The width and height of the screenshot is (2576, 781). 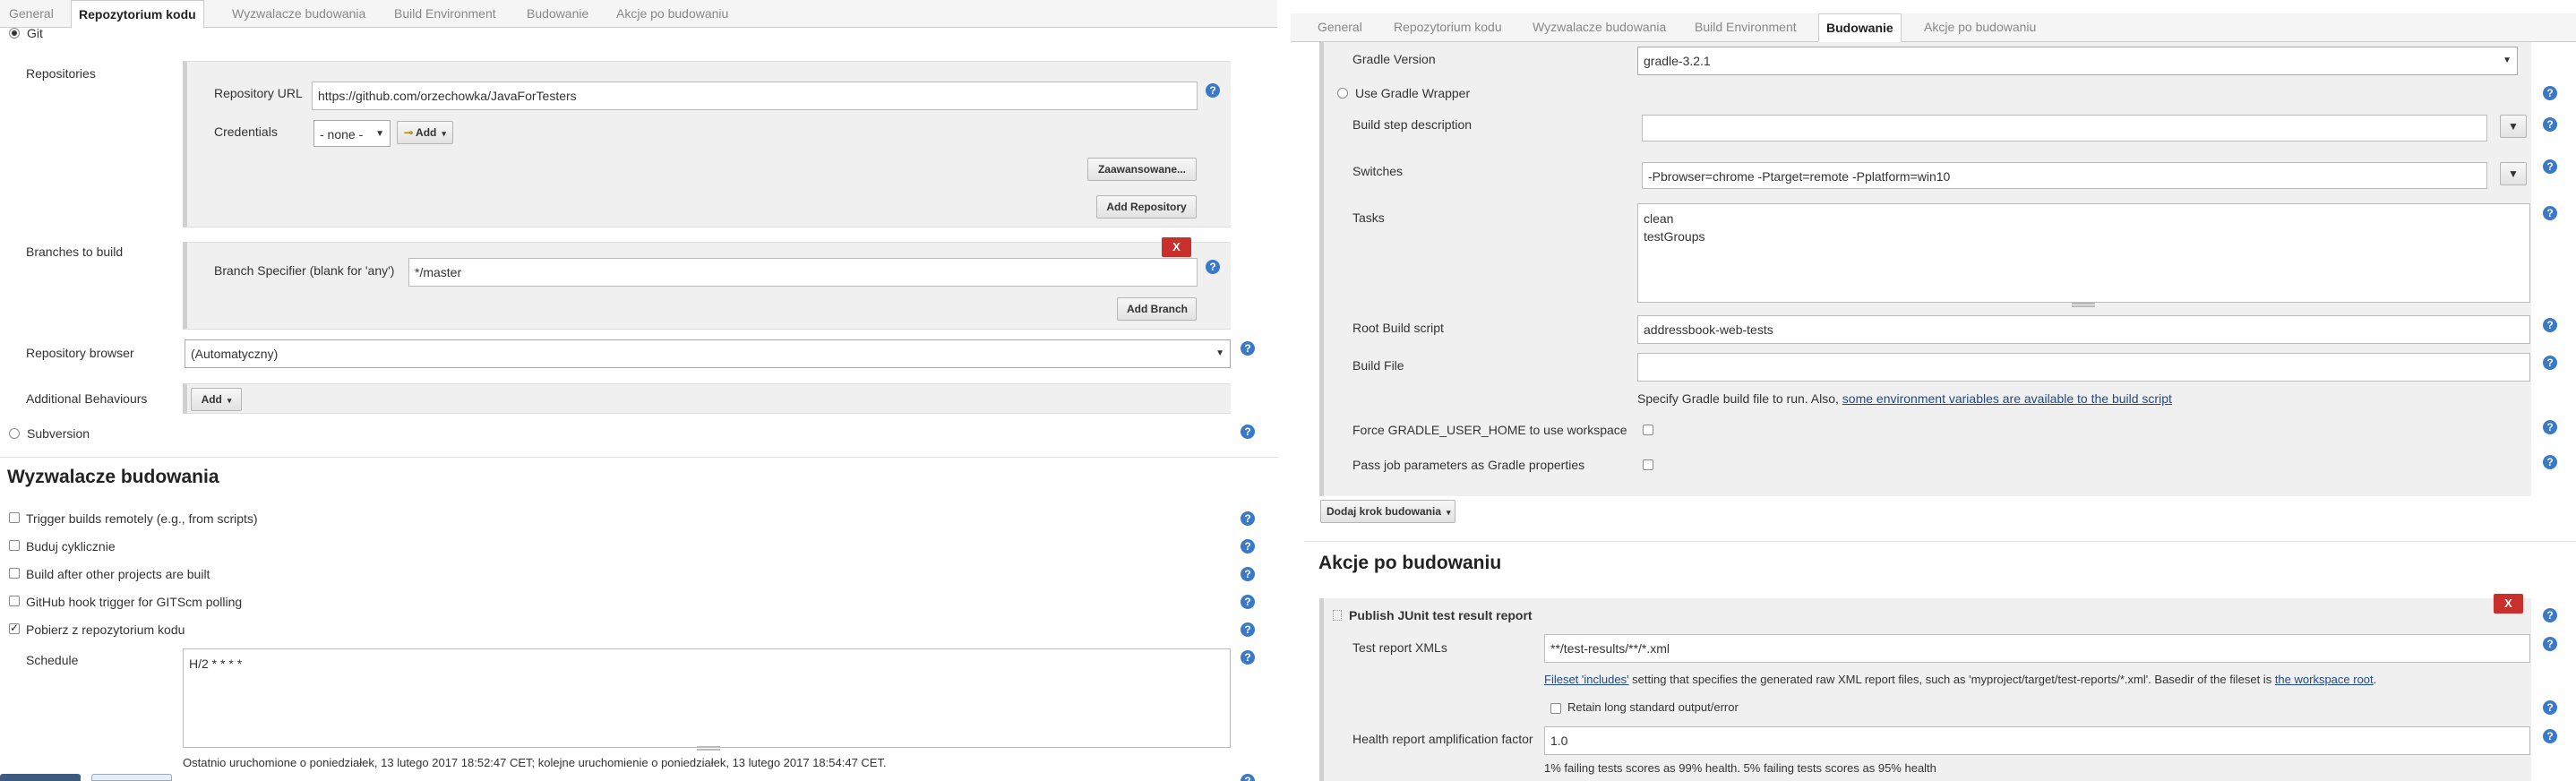 I want to click on repository-browser-help-icon: ?, so click(x=1248, y=349).